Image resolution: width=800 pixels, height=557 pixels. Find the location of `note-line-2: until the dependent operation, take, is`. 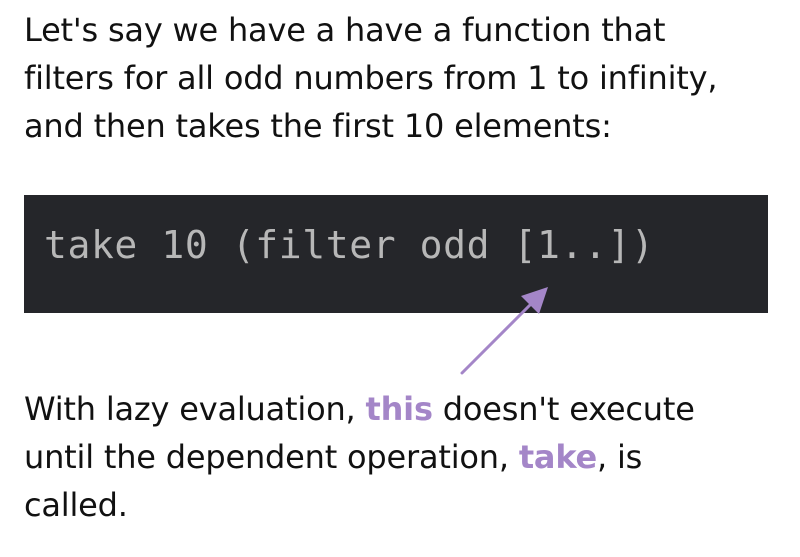

note-line-2: until the dependent operation, take, is is located at coordinates (409, 457).